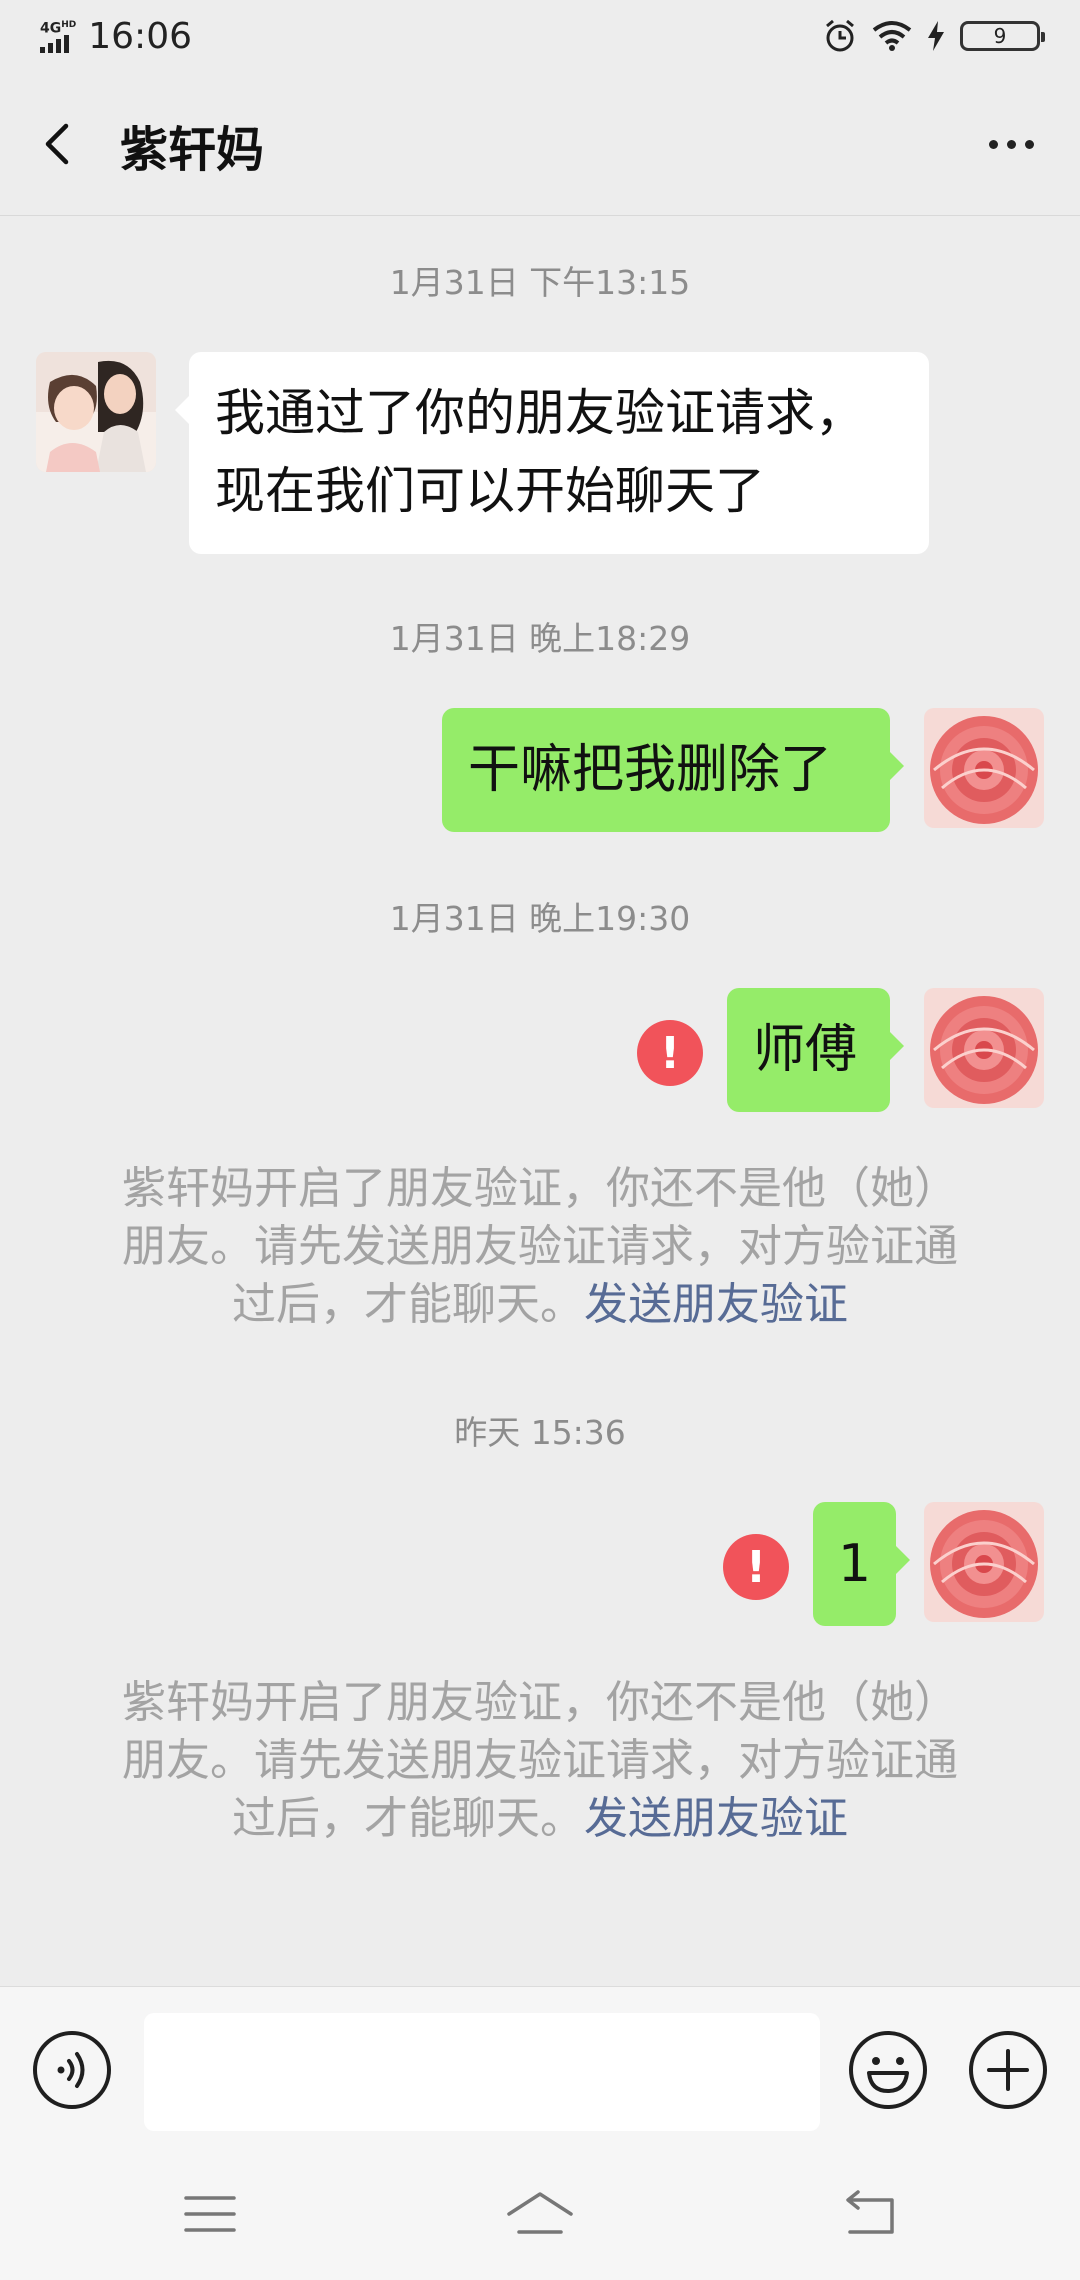 This screenshot has width=1080, height=2280. I want to click on contact-avatar, so click(96, 412).